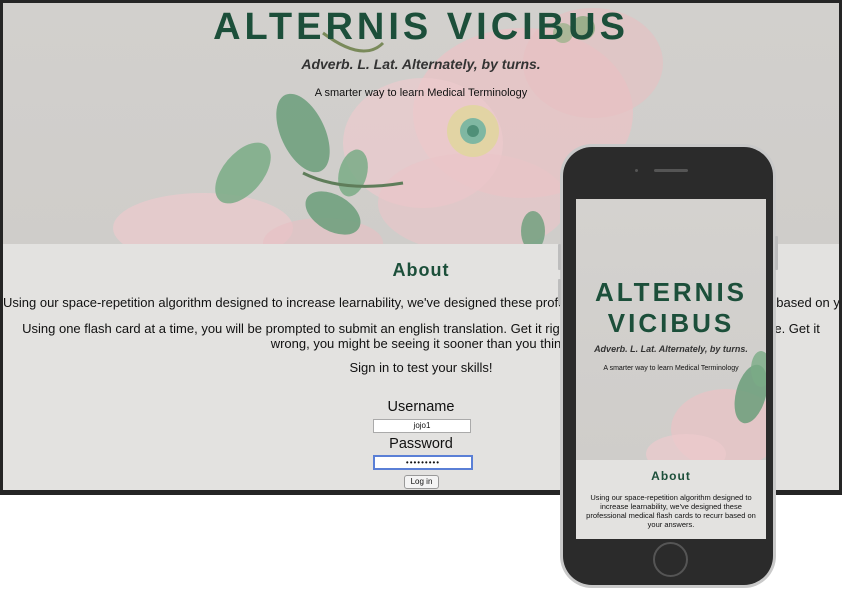 Image resolution: width=842 pixels, height=589 pixels. Describe the element at coordinates (671, 170) in the screenshot. I see `speaker-grille` at that location.